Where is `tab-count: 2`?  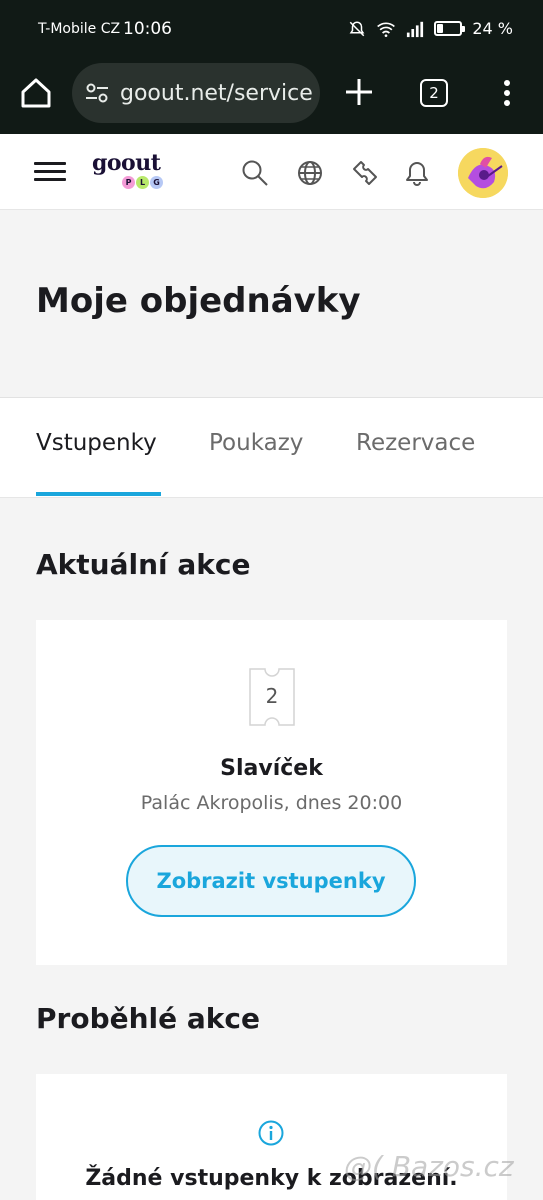
tab-count: 2 is located at coordinates (434, 93).